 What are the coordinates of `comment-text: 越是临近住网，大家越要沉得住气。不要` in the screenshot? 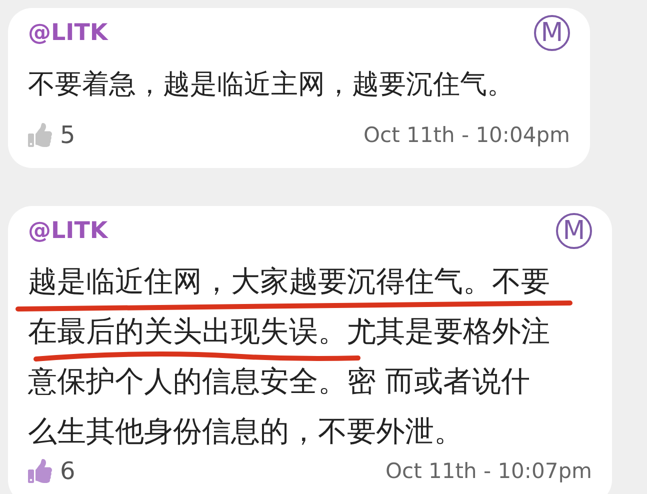 It's located at (289, 281).